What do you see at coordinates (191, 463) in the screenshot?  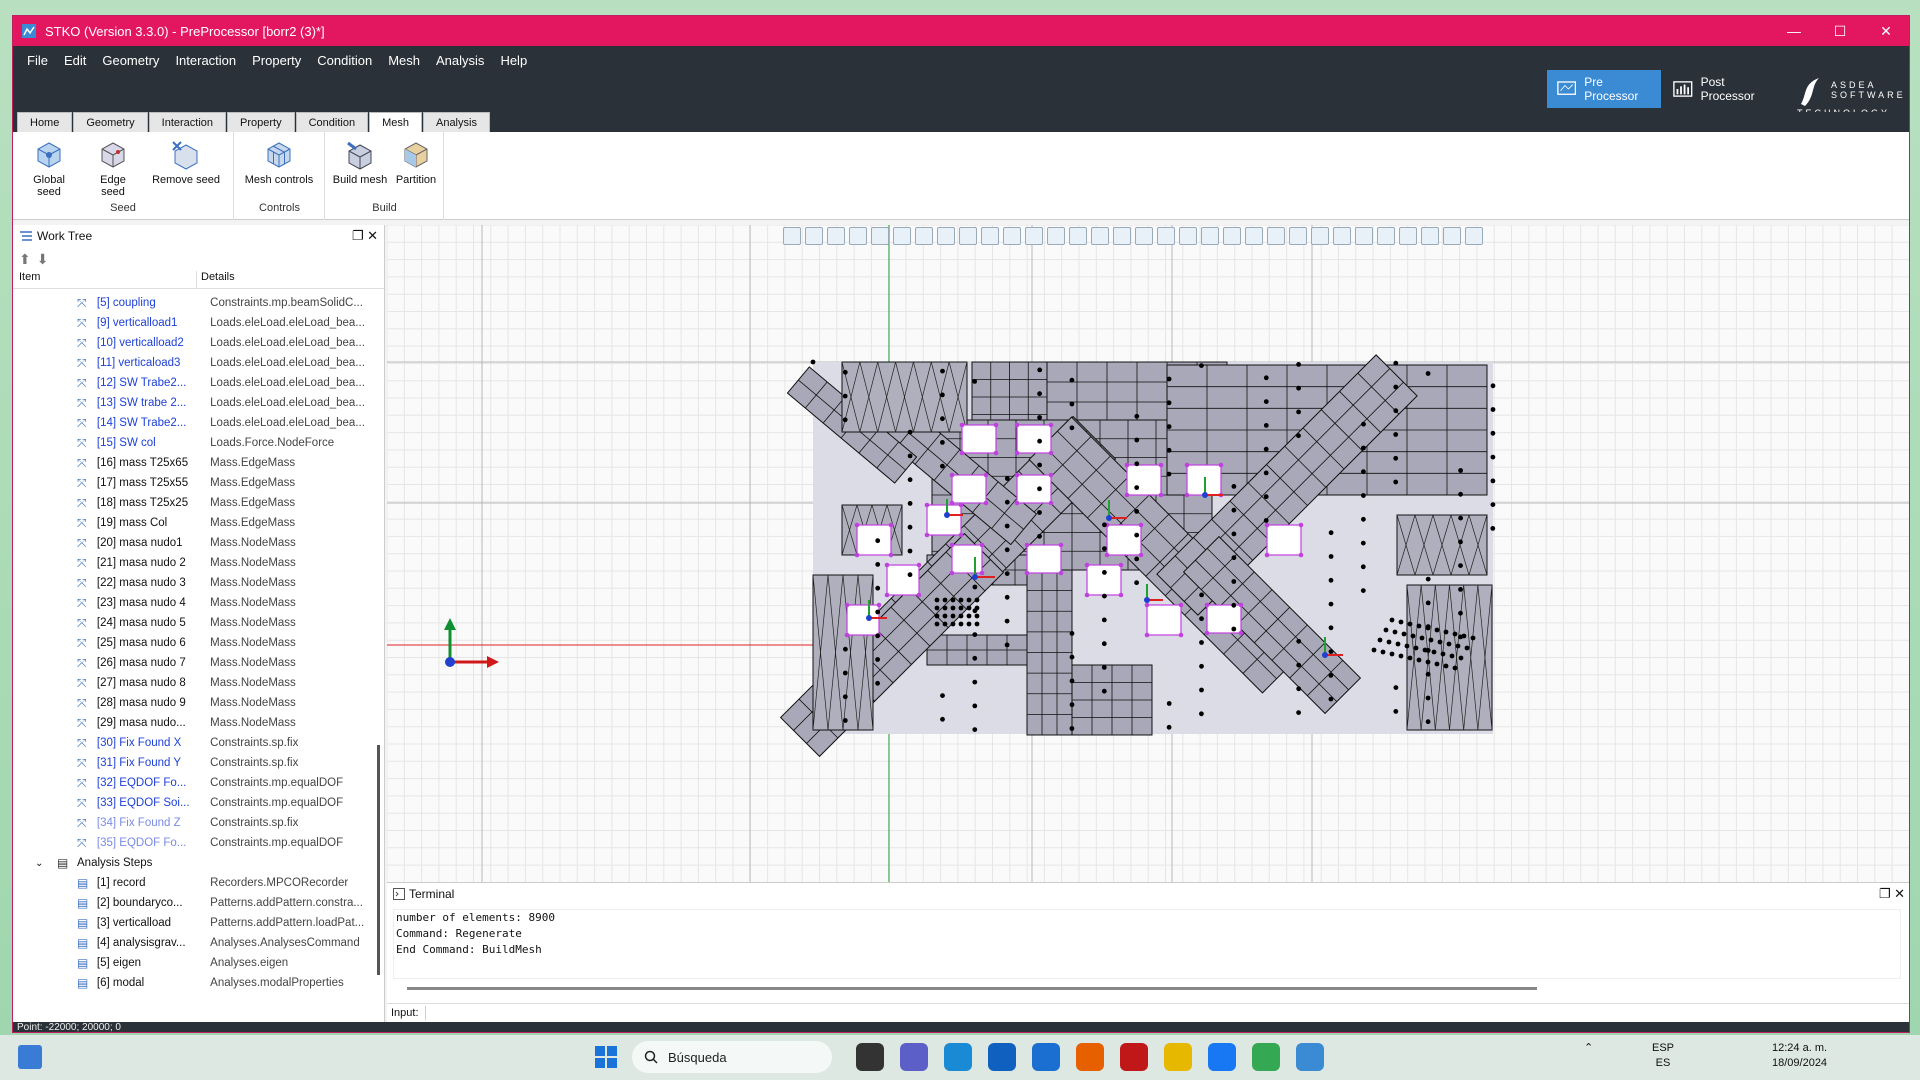 I see `tree-row: ⤧ [16] mass T25x65 Mass.EdgeMass` at bounding box center [191, 463].